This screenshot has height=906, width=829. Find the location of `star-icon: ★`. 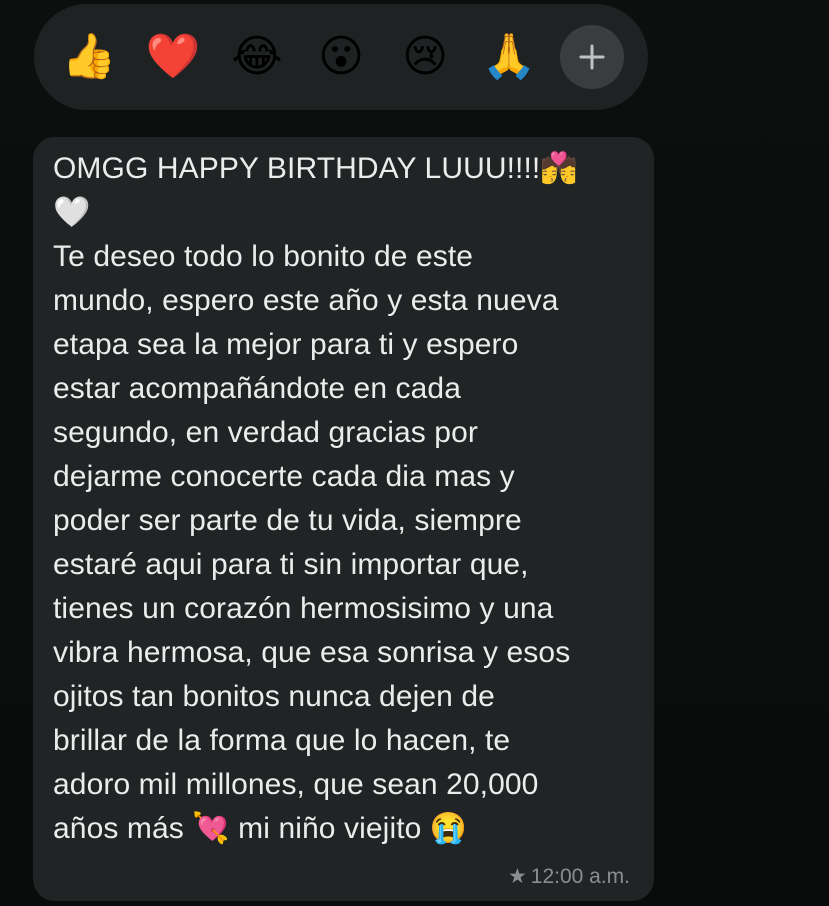

star-icon: ★ is located at coordinates (517, 876).